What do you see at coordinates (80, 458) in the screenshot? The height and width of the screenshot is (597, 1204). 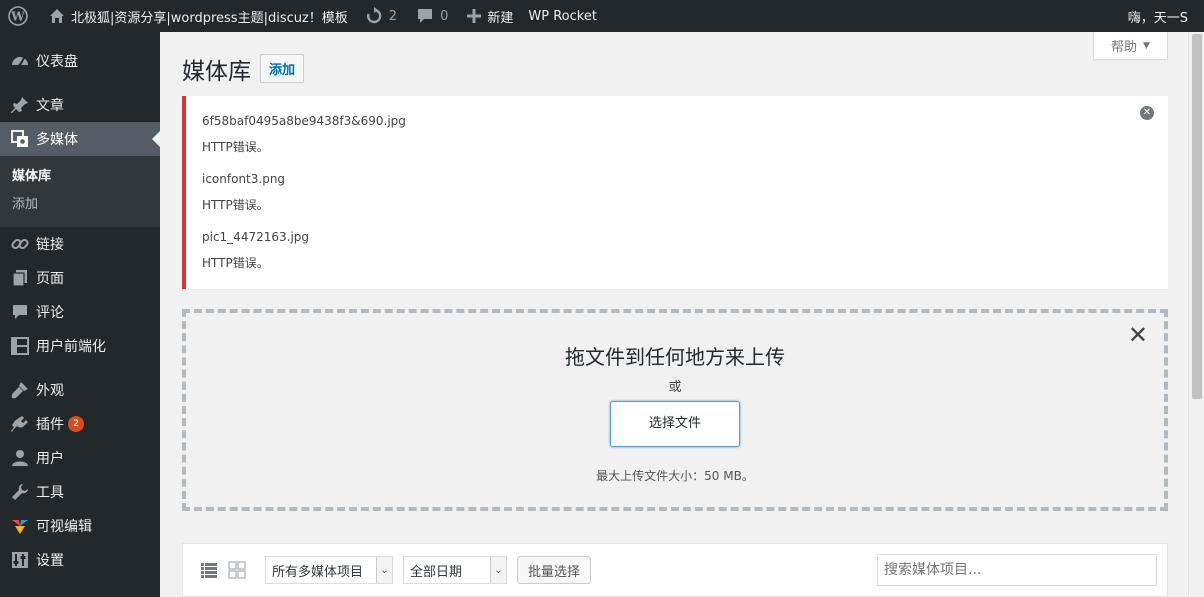 I see `menu-users: 用户` at bounding box center [80, 458].